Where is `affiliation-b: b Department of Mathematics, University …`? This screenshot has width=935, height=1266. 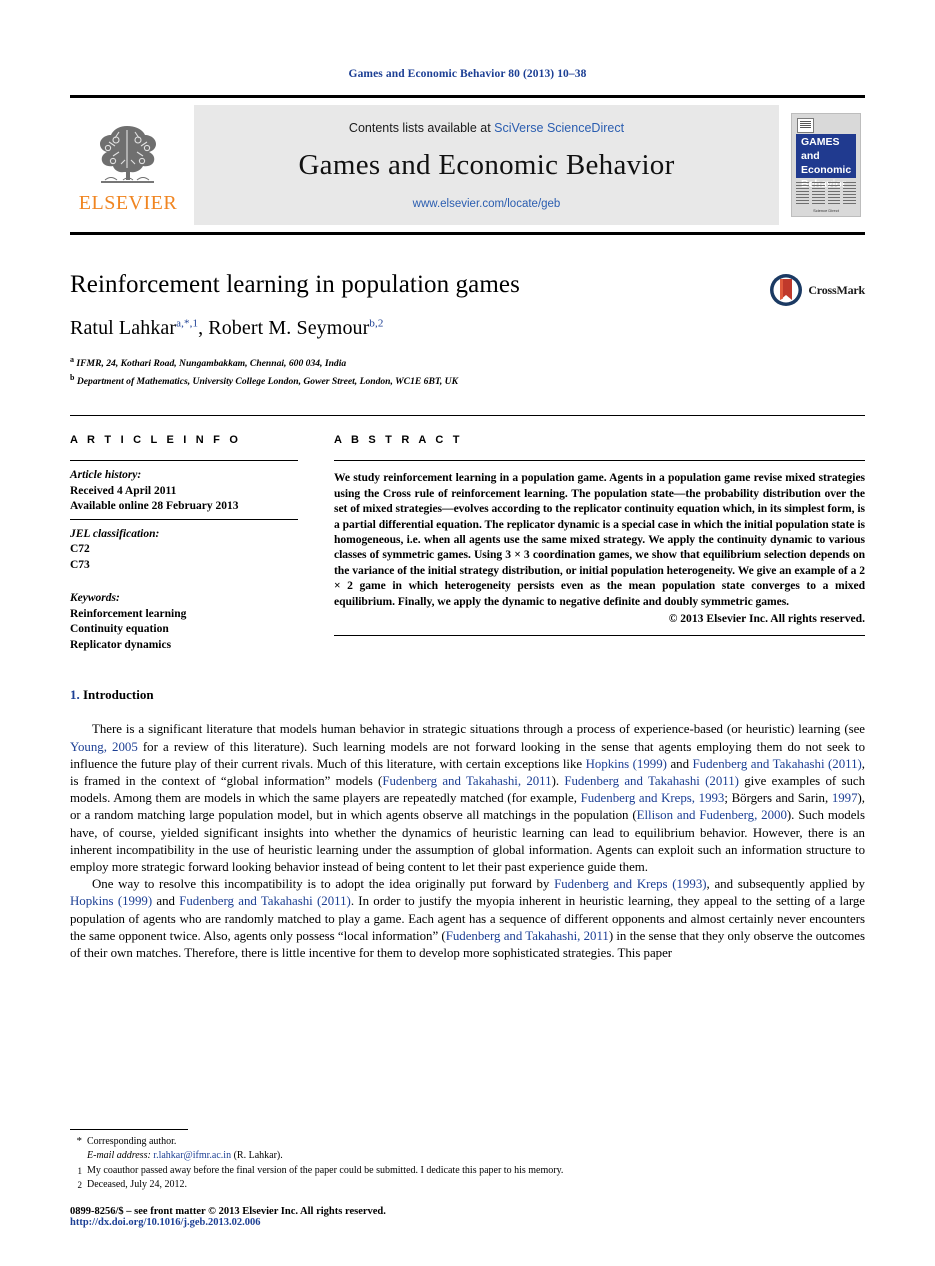
affiliation-b: b Department of Mathematics, University … is located at coordinates (467, 380).